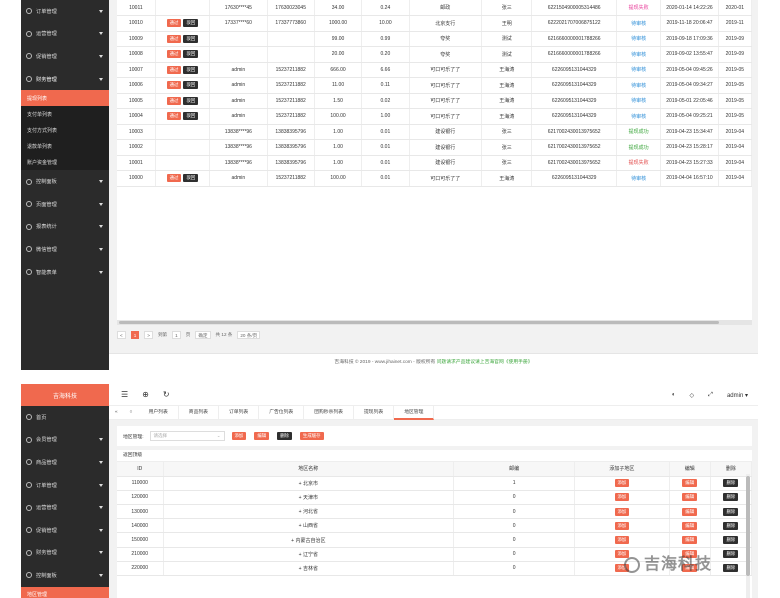 This screenshot has height=598, width=780. I want to click on add-region-button: 添加, so click(239, 436).